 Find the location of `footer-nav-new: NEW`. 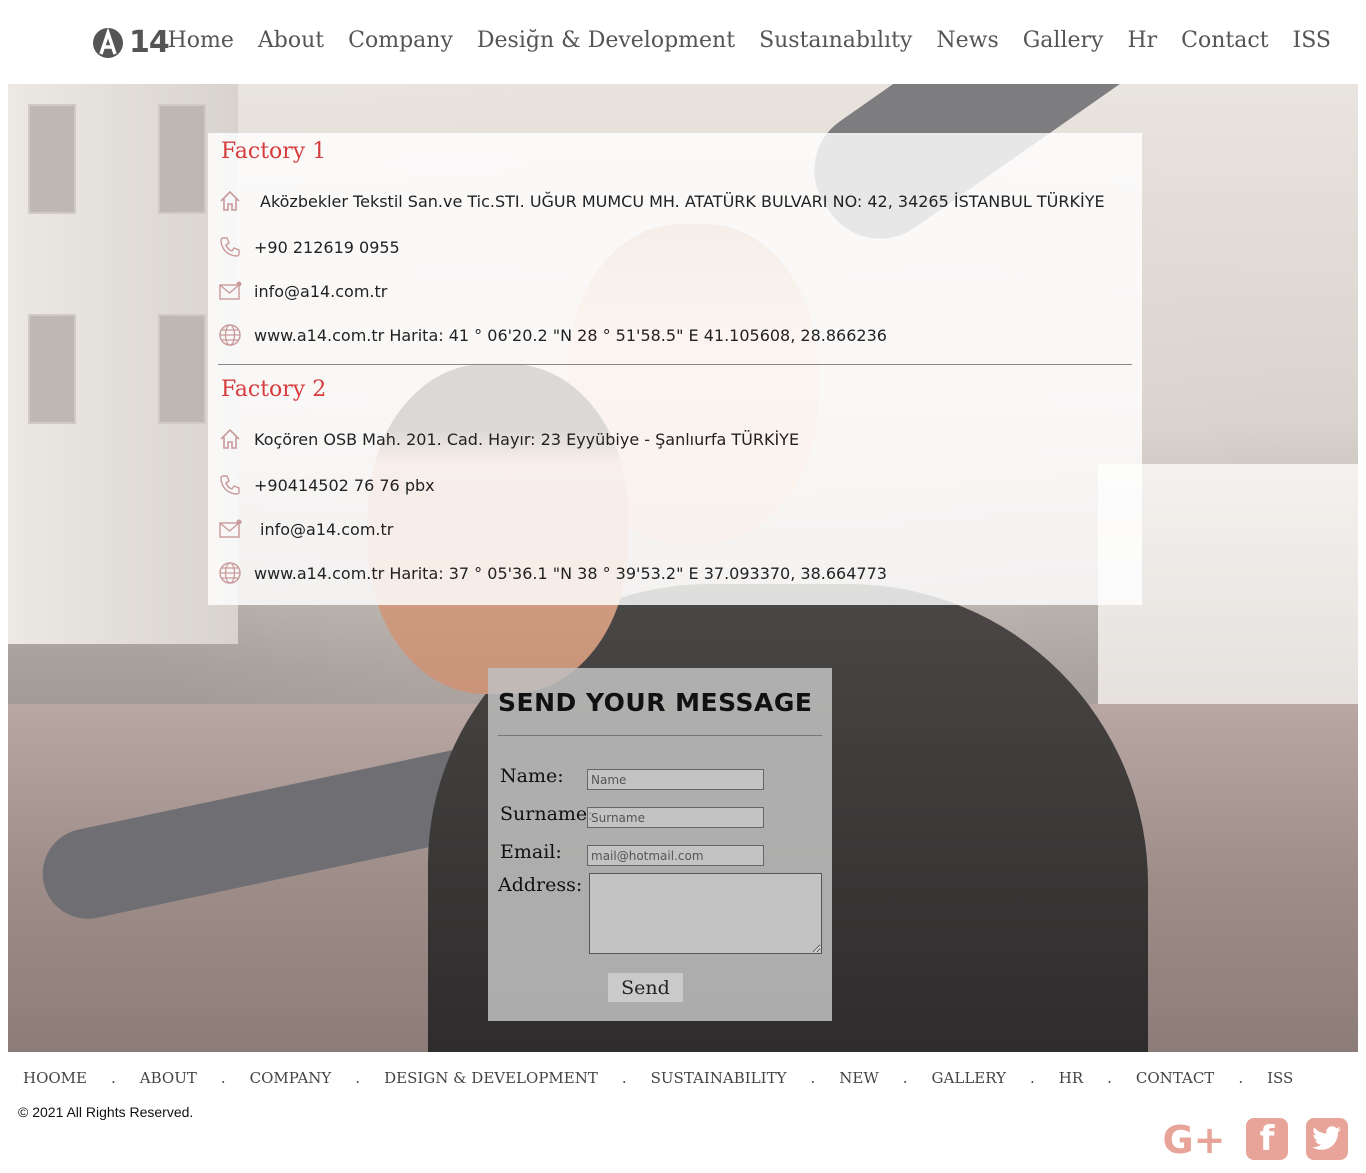

footer-nav-new: NEW is located at coordinates (859, 1078).